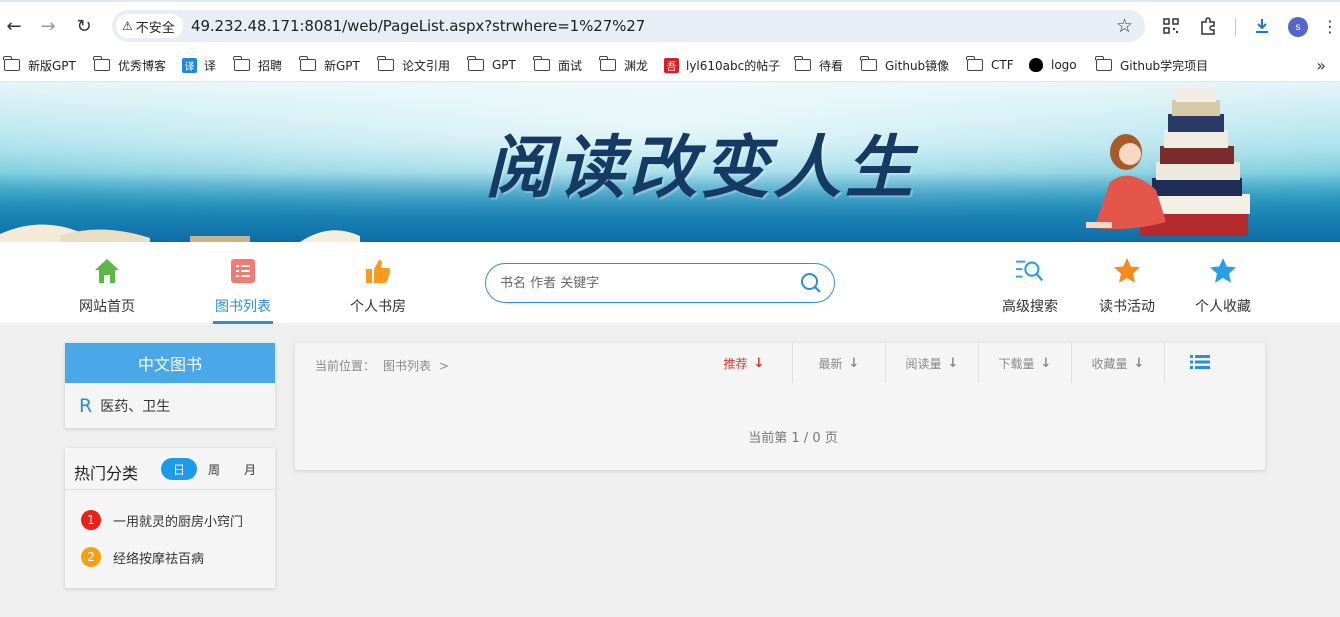  I want to click on bookmark-item: Github镜像, so click(904, 65).